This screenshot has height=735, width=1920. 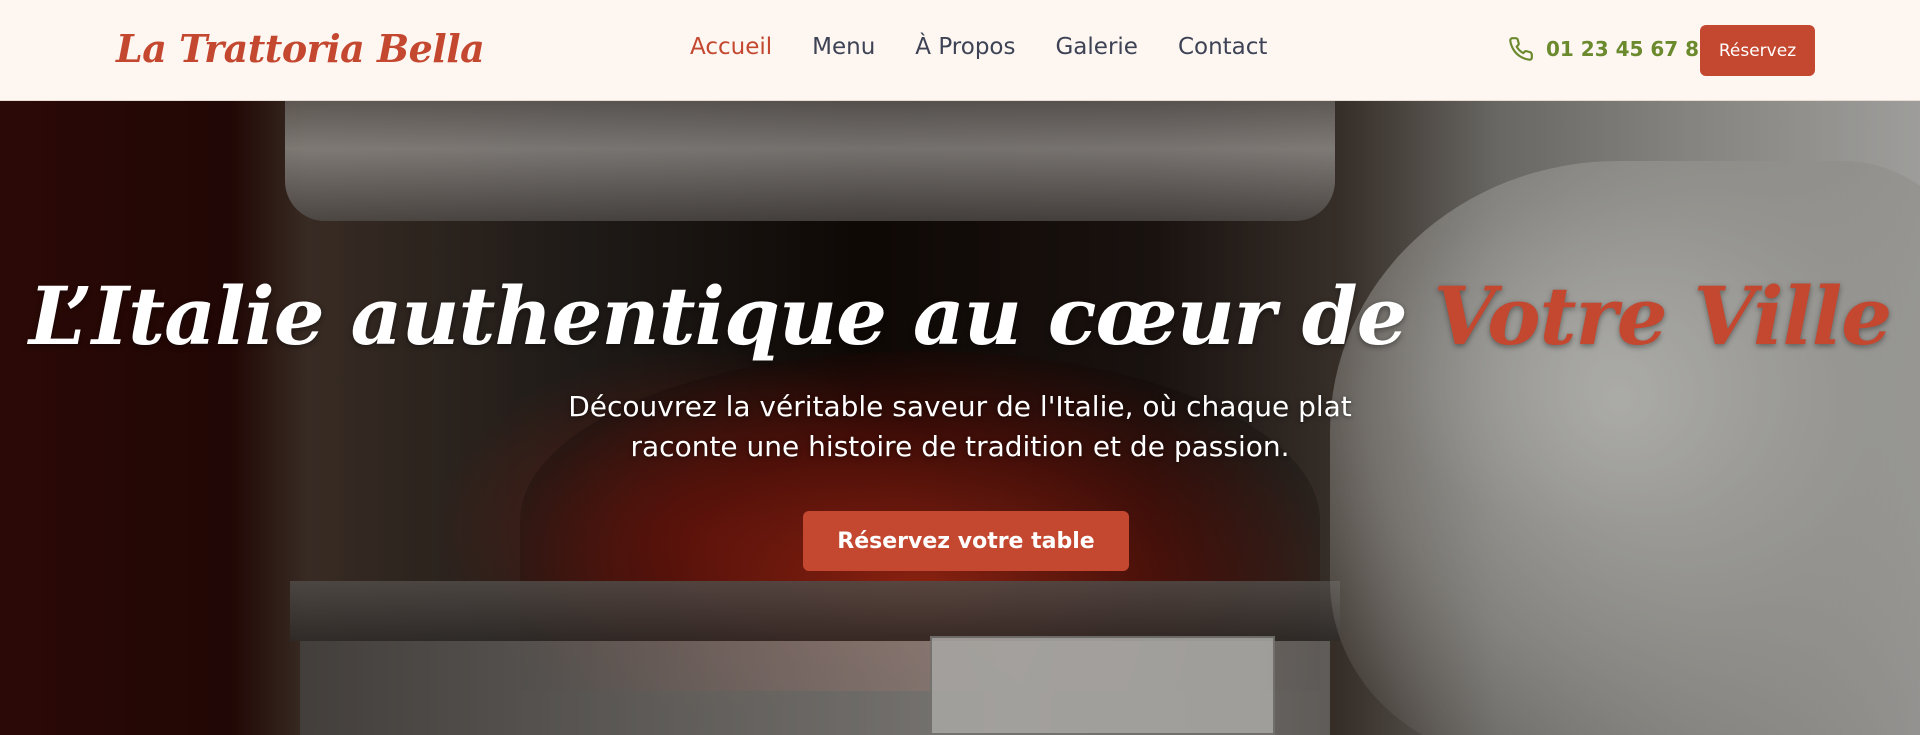 I want to click on hero-title-accent: Votre Ville, so click(x=1663, y=316).